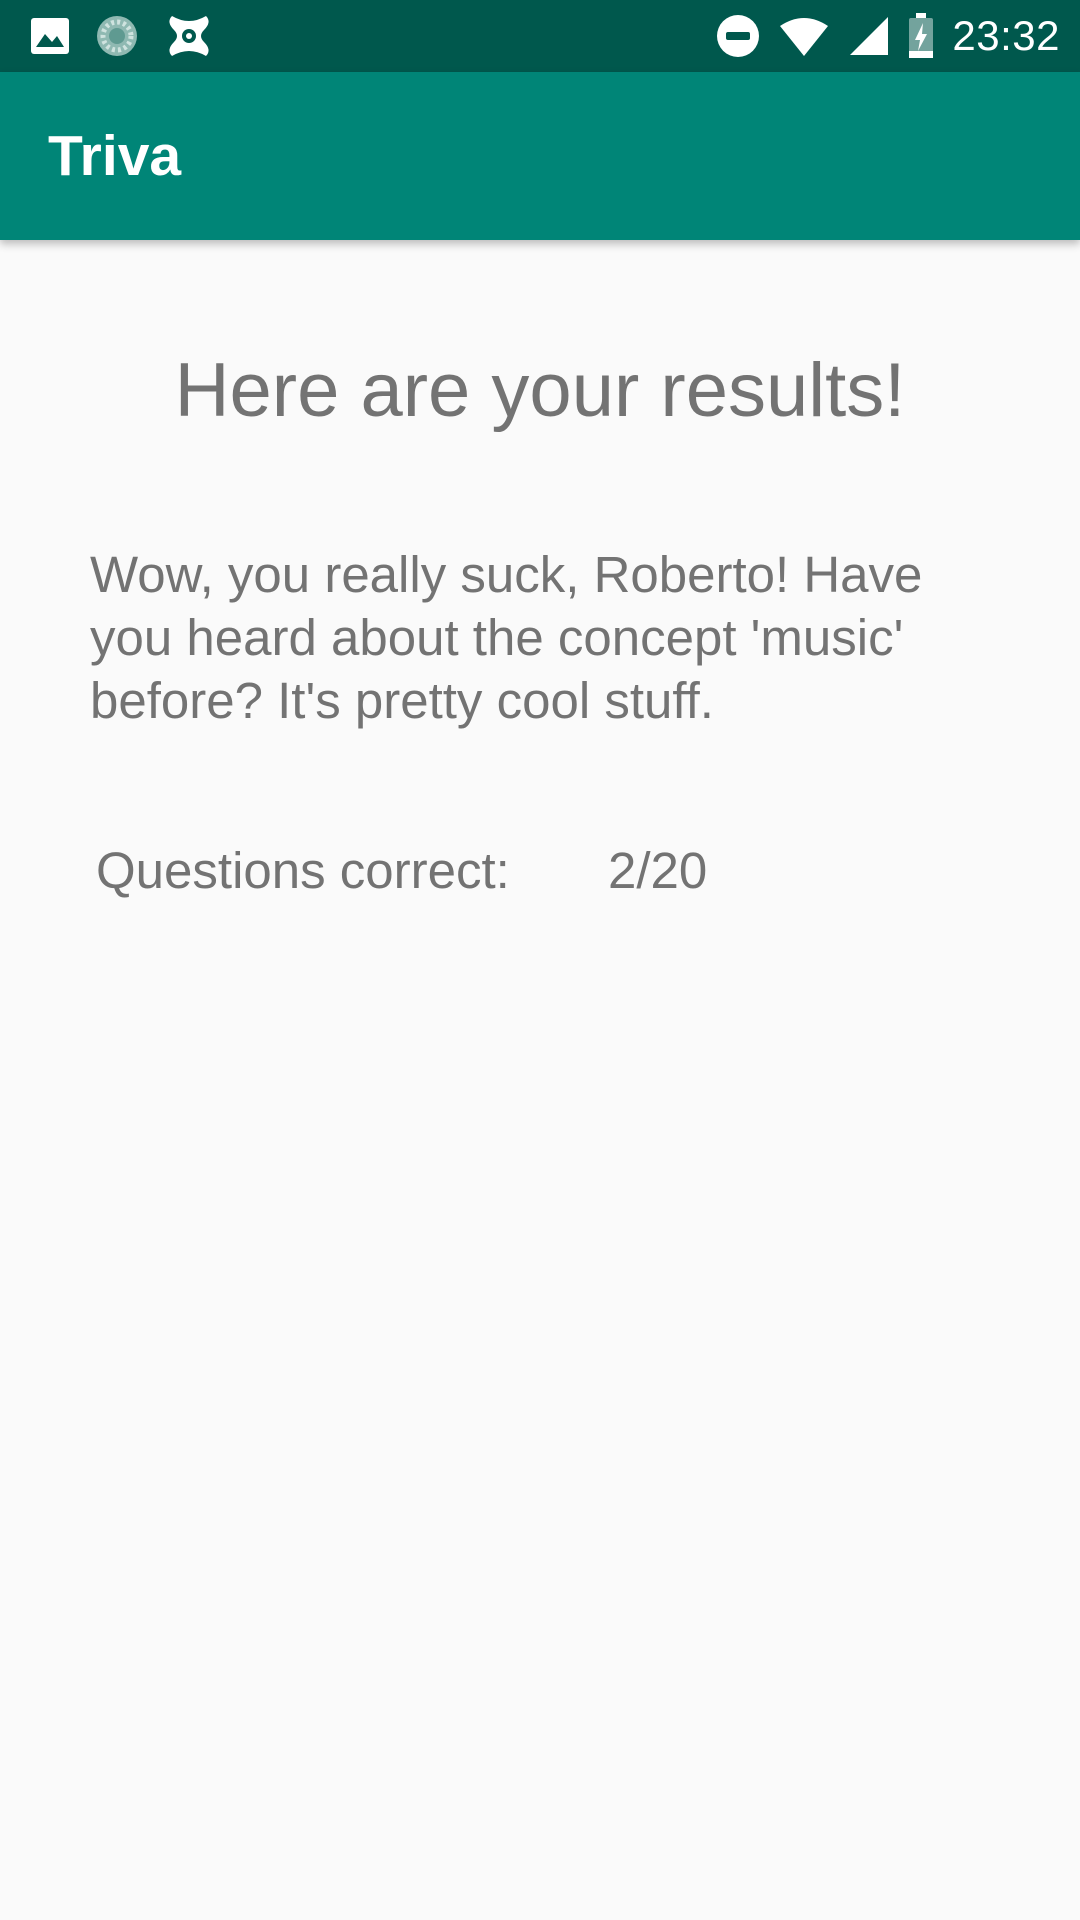 The height and width of the screenshot is (1920, 1080). What do you see at coordinates (303, 870) in the screenshot?
I see `score-label: Questions correct:` at bounding box center [303, 870].